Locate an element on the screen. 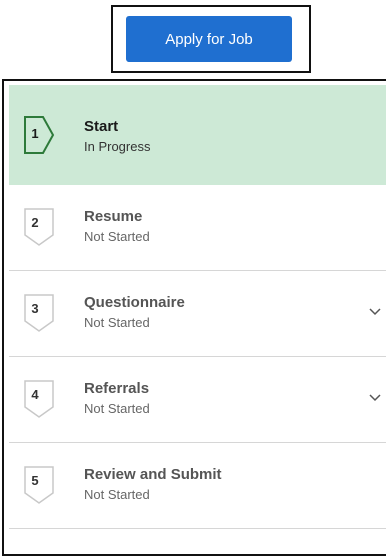  step-number: 1 is located at coordinates (35, 133).